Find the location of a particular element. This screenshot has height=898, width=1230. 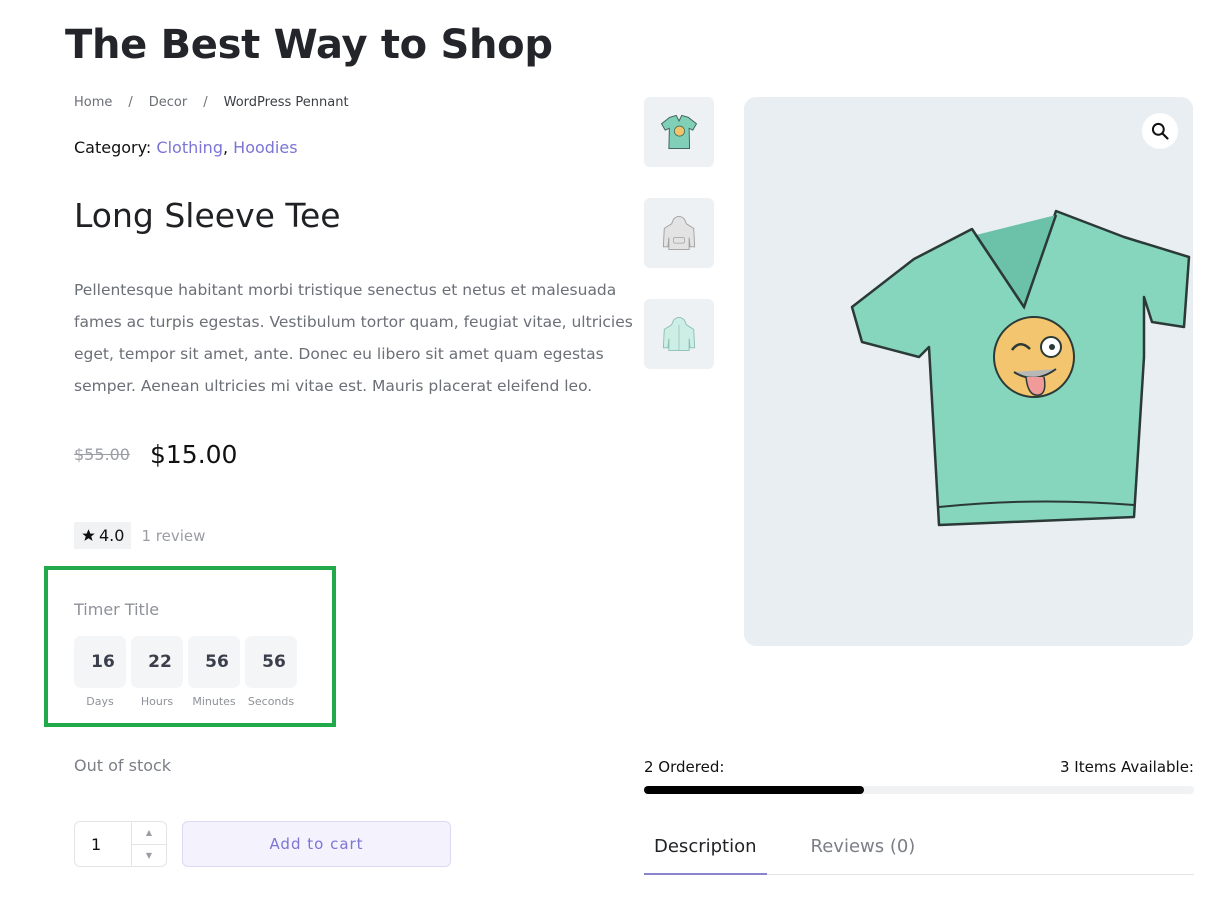

timer-days: 16 Days is located at coordinates (100, 672).